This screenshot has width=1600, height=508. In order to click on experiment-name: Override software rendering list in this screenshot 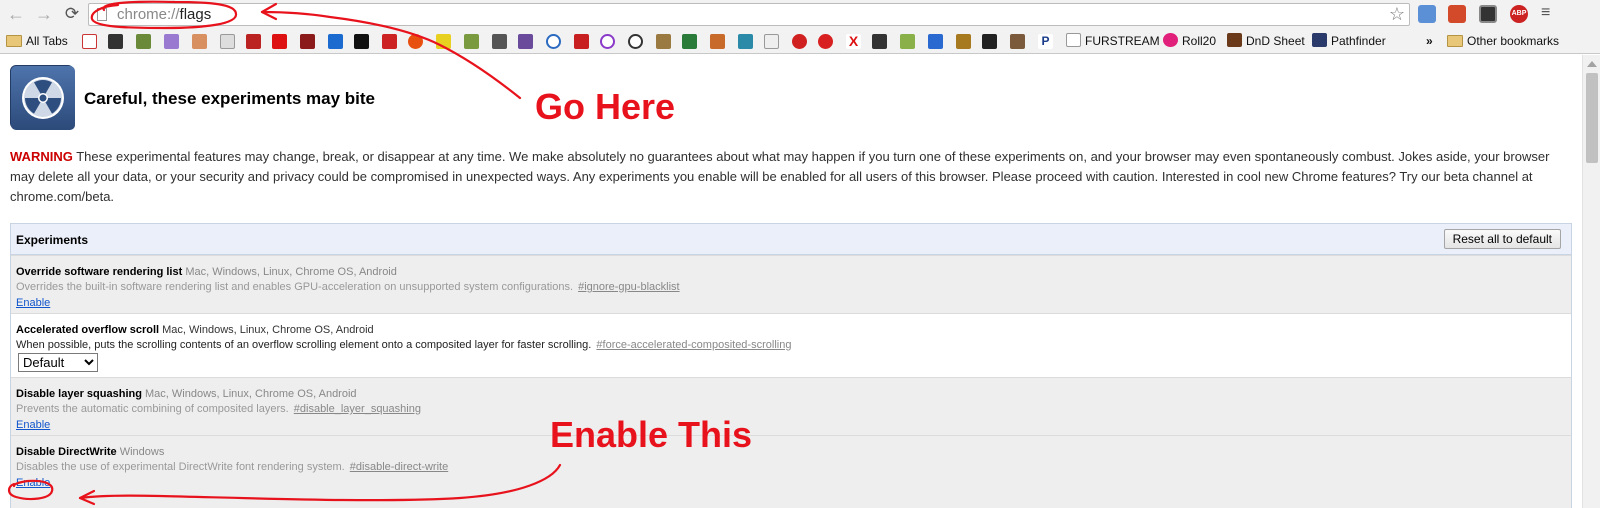, I will do `click(99, 272)`.